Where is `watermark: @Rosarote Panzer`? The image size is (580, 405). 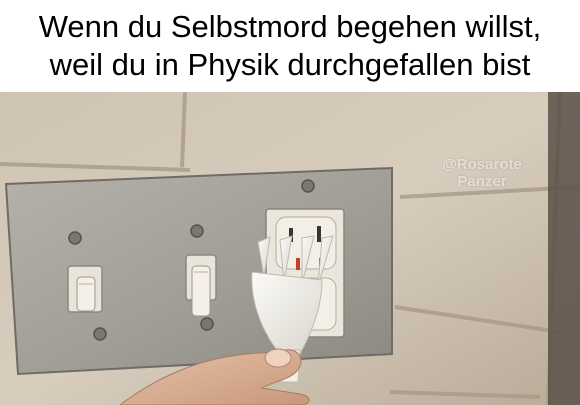 watermark: @Rosarote Panzer is located at coordinates (482, 173).